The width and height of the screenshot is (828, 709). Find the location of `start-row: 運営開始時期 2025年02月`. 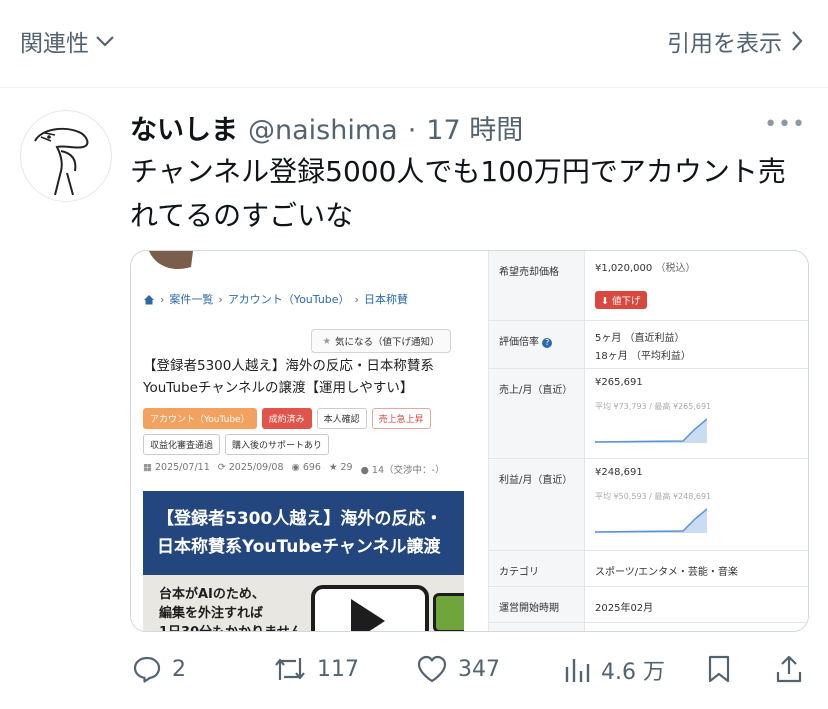

start-row: 運営開始時期 2025年02月 is located at coordinates (648, 605).